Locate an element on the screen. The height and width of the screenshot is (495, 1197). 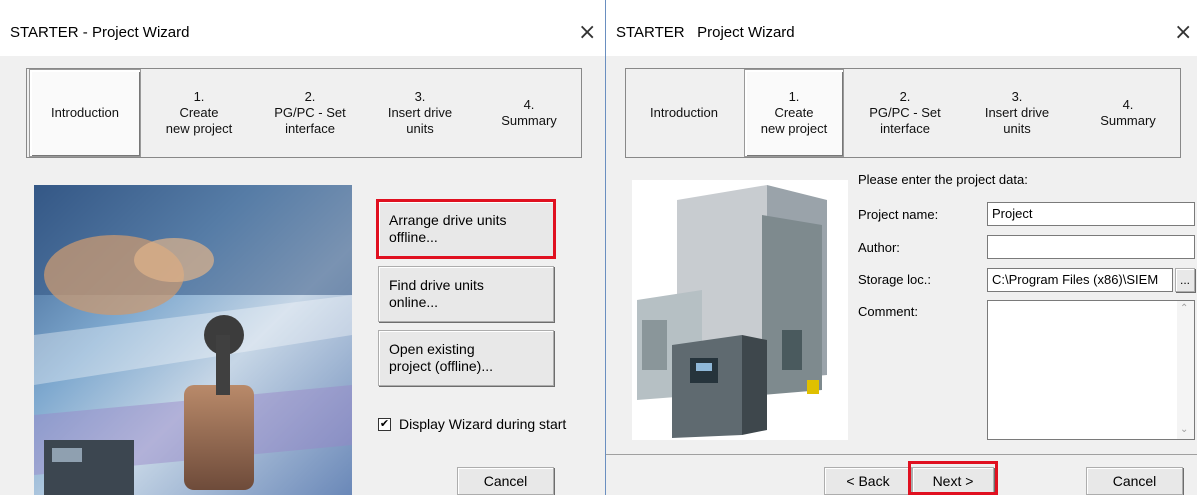
window-title: STARTER Project Wizard is located at coordinates (705, 32).